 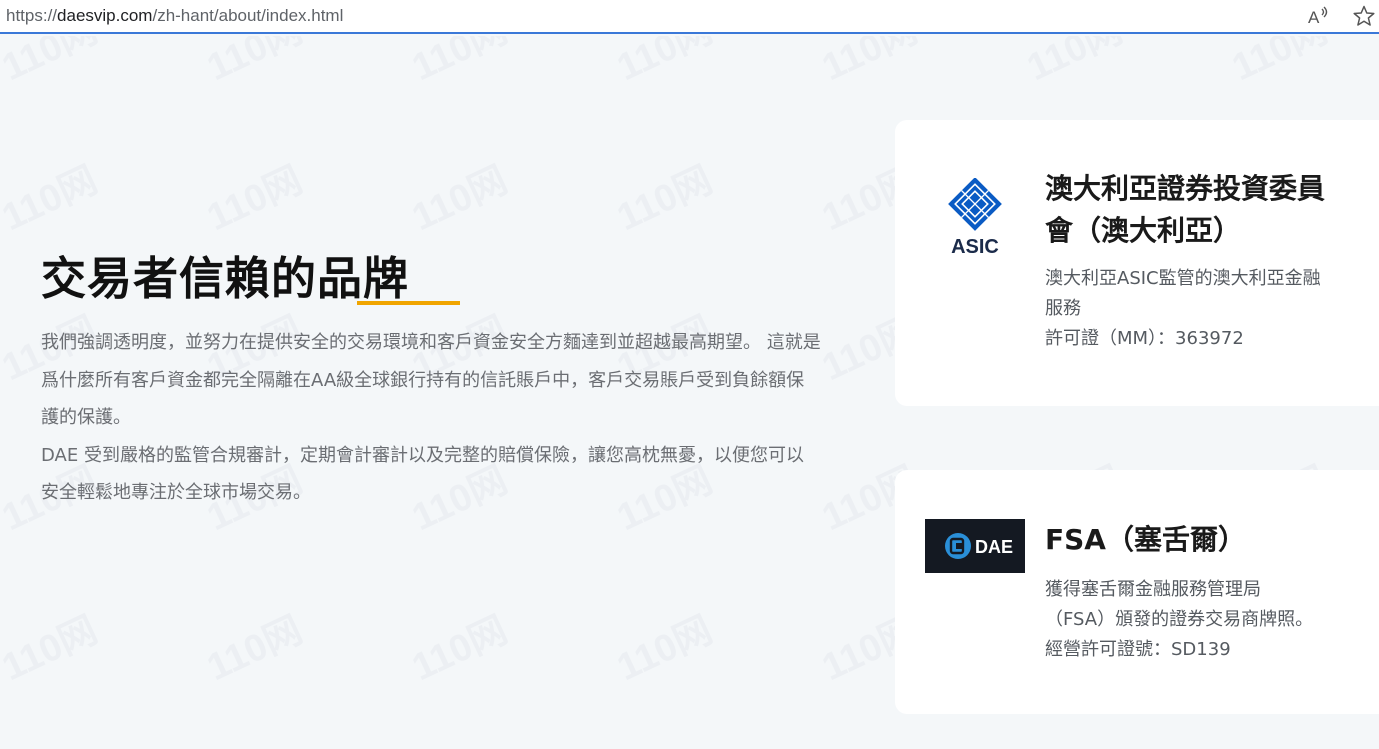 I want to click on heading-underline, so click(x=408, y=303).